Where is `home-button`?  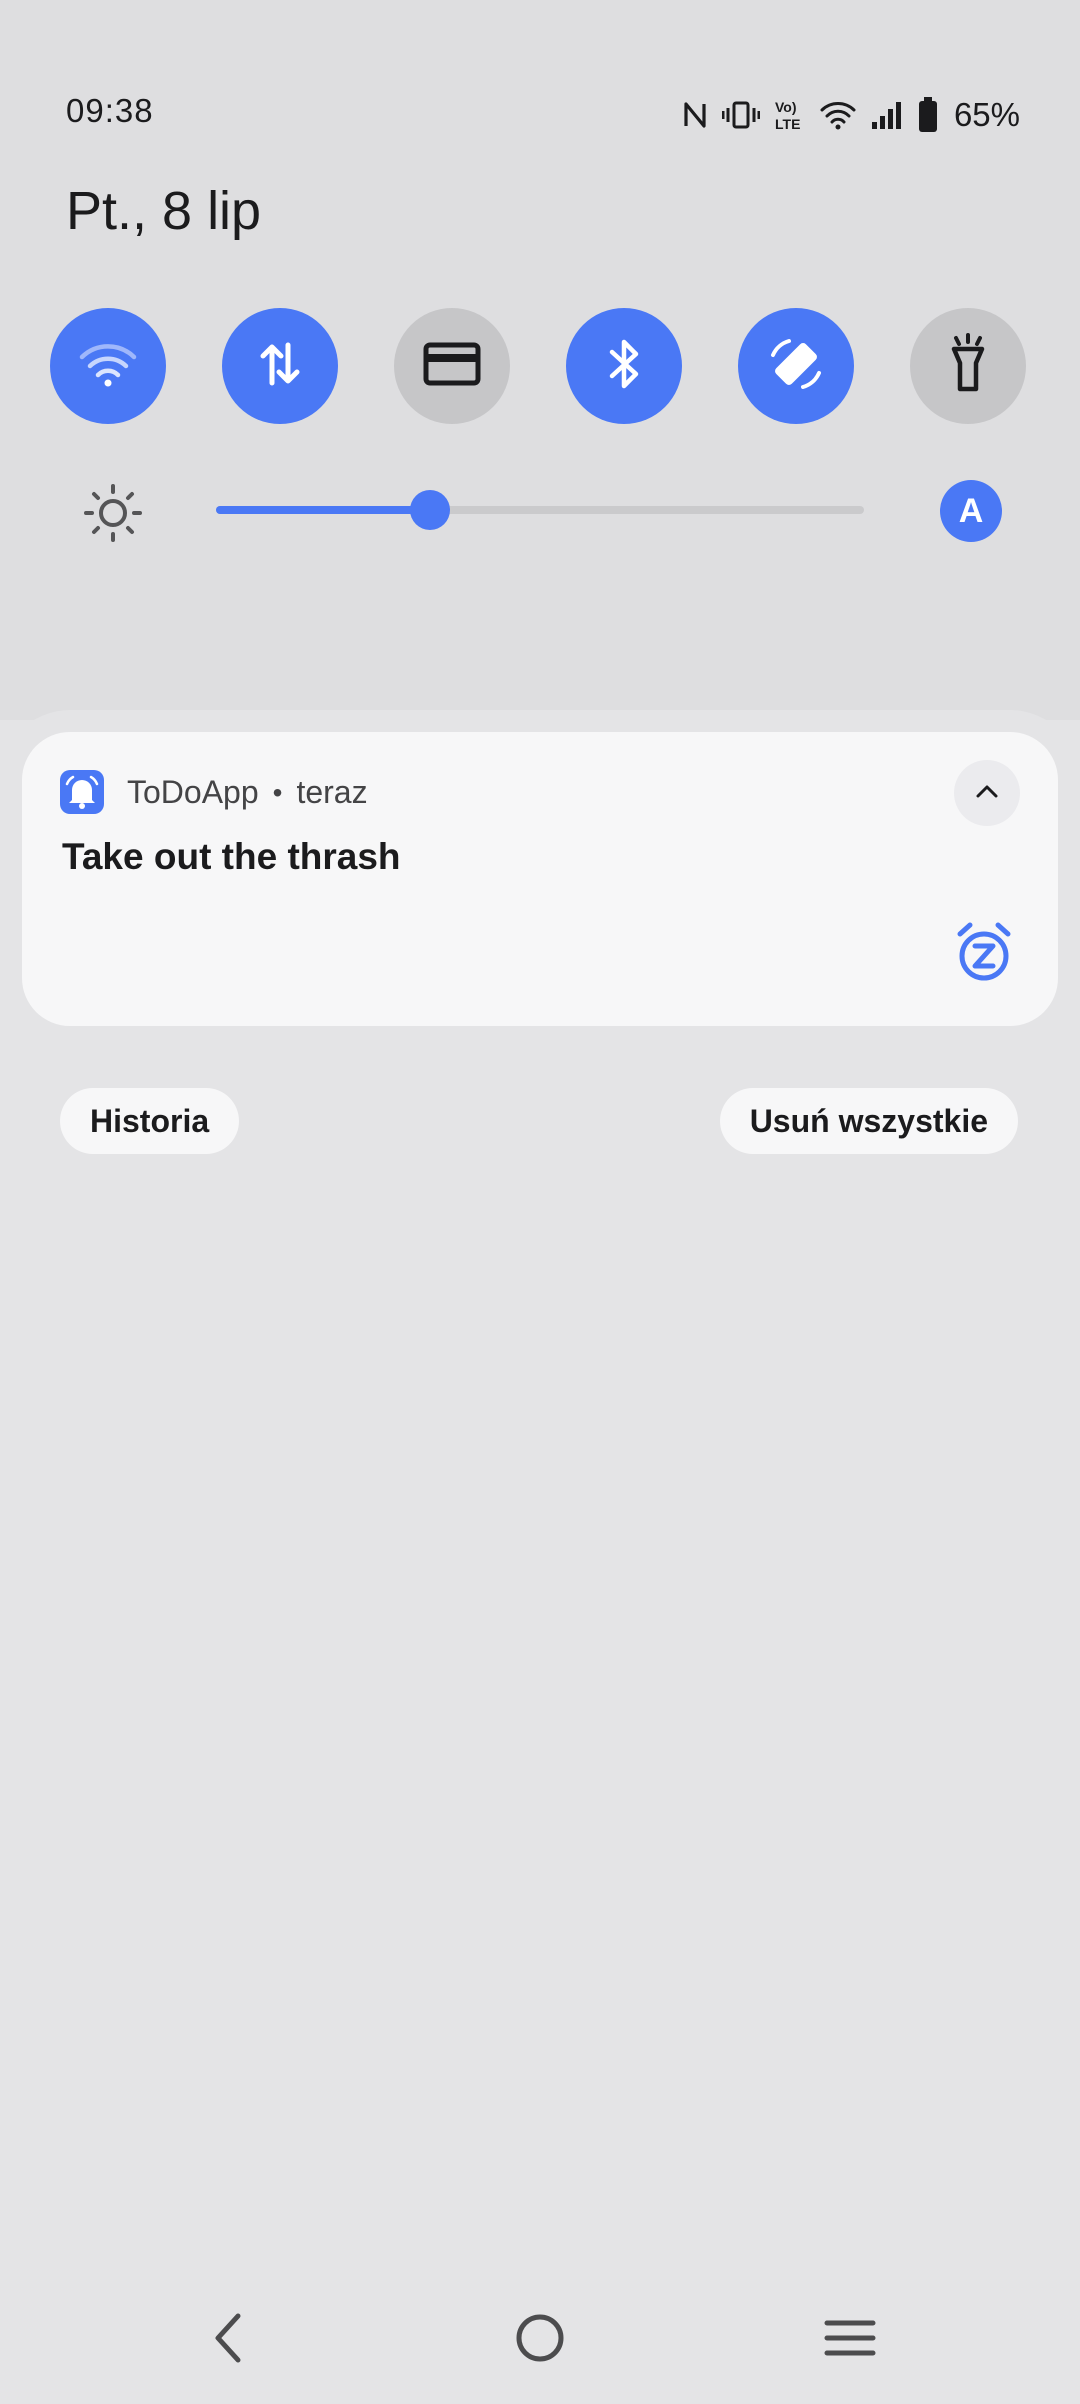 home-button is located at coordinates (540, 2340).